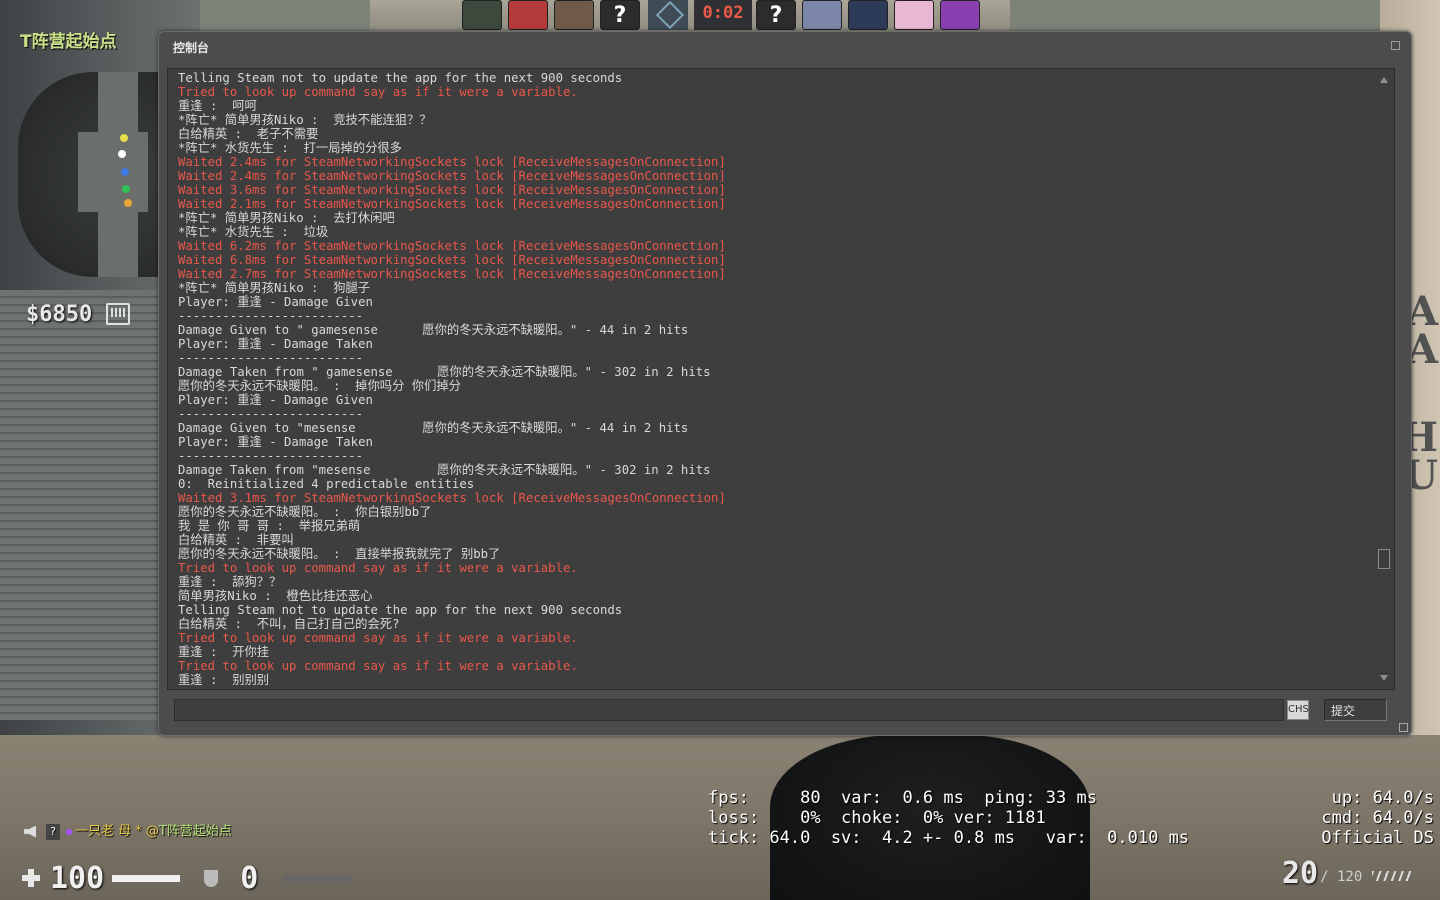 The height and width of the screenshot is (900, 1440). Describe the element at coordinates (318, 878) in the screenshot. I see `armor-bar` at that location.